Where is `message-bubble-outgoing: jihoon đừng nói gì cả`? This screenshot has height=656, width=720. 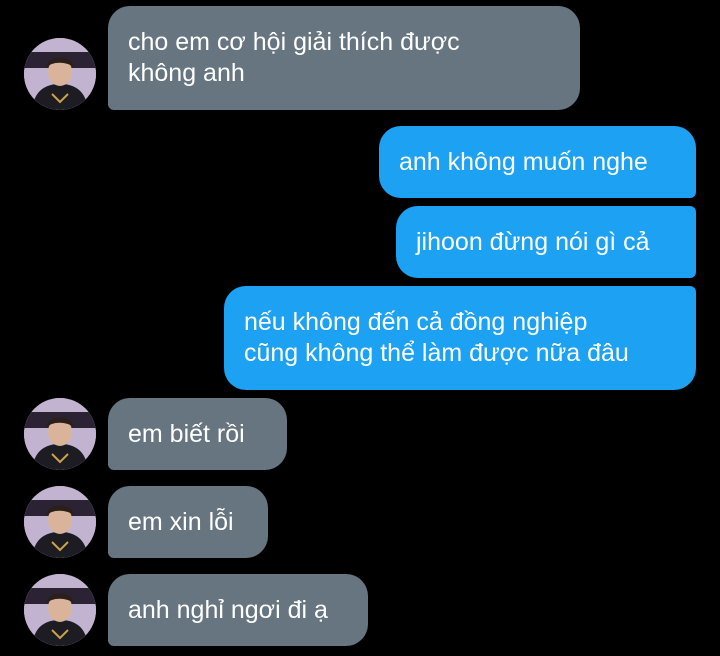
message-bubble-outgoing: jihoon đừng nói gì cả is located at coordinates (546, 242).